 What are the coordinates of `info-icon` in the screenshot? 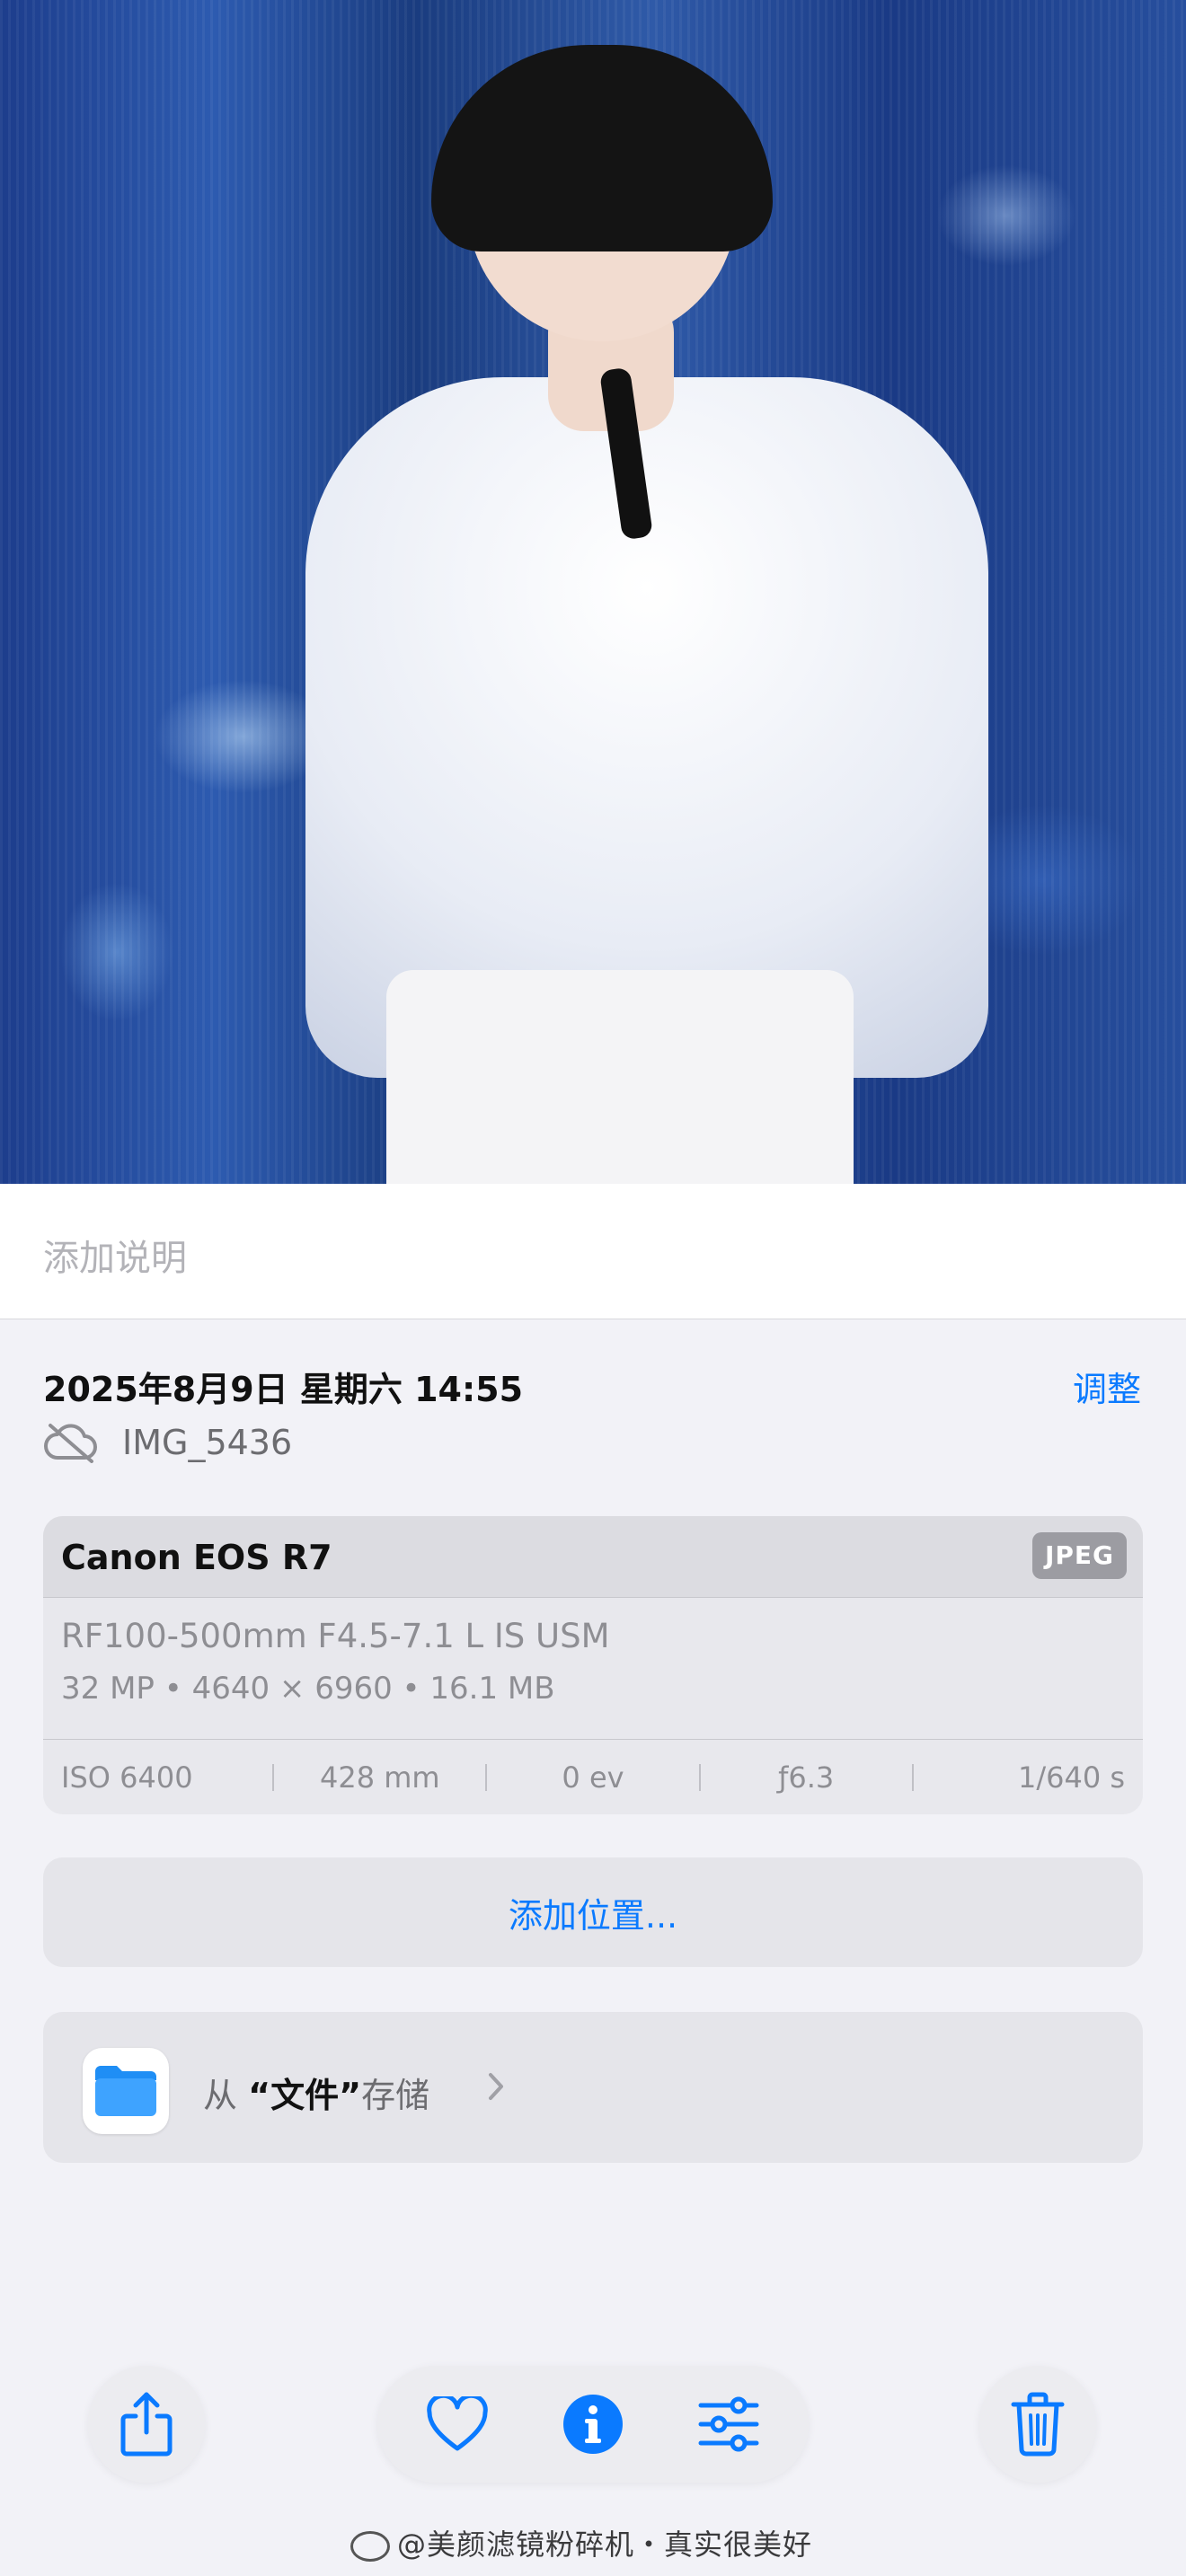 It's located at (593, 2424).